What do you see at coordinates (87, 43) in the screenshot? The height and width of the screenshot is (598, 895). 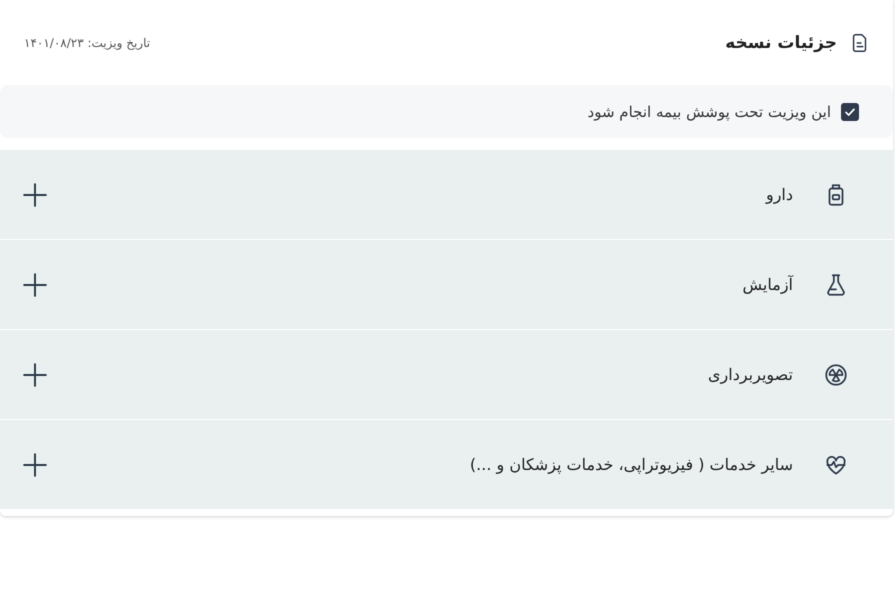 I see `visit-date: تاریخ ویزیت: ۱۴۰۱/۰۸/۲۳` at bounding box center [87, 43].